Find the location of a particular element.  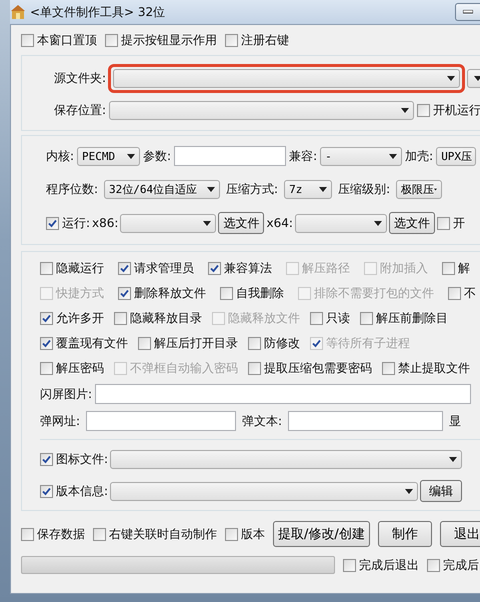

field-label: 压缩方式: is located at coordinates (252, 189).